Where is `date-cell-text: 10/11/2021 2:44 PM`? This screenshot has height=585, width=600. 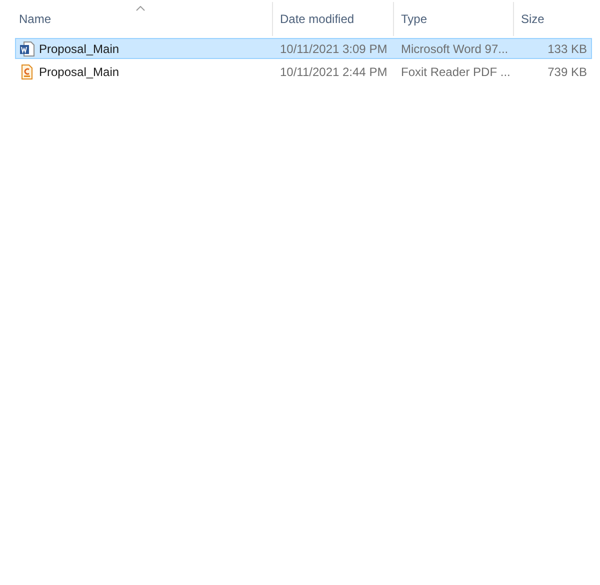 date-cell-text: 10/11/2021 2:44 PM is located at coordinates (333, 72).